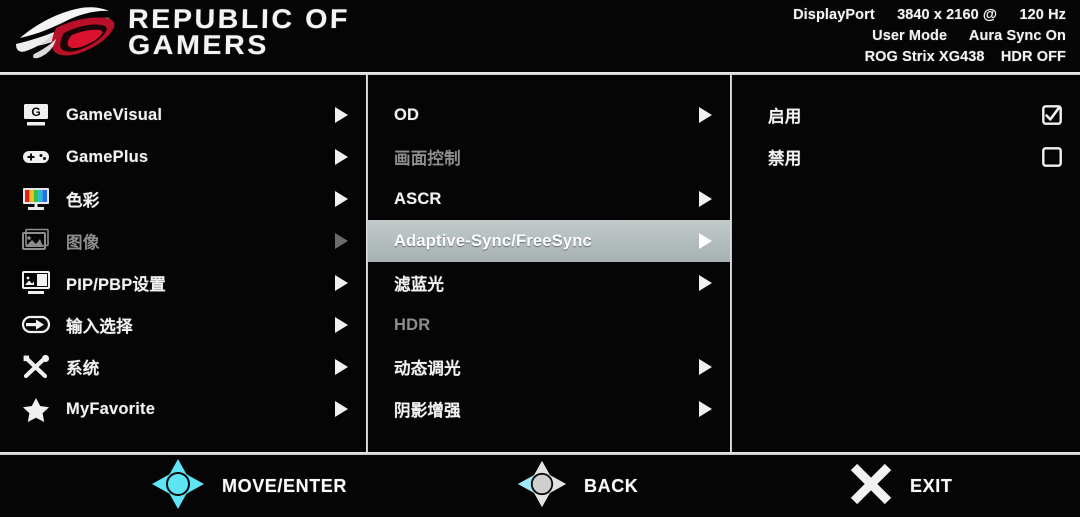 The width and height of the screenshot is (1080, 517). I want to click on status-resolution: 3840 x 2160 @, so click(947, 15).